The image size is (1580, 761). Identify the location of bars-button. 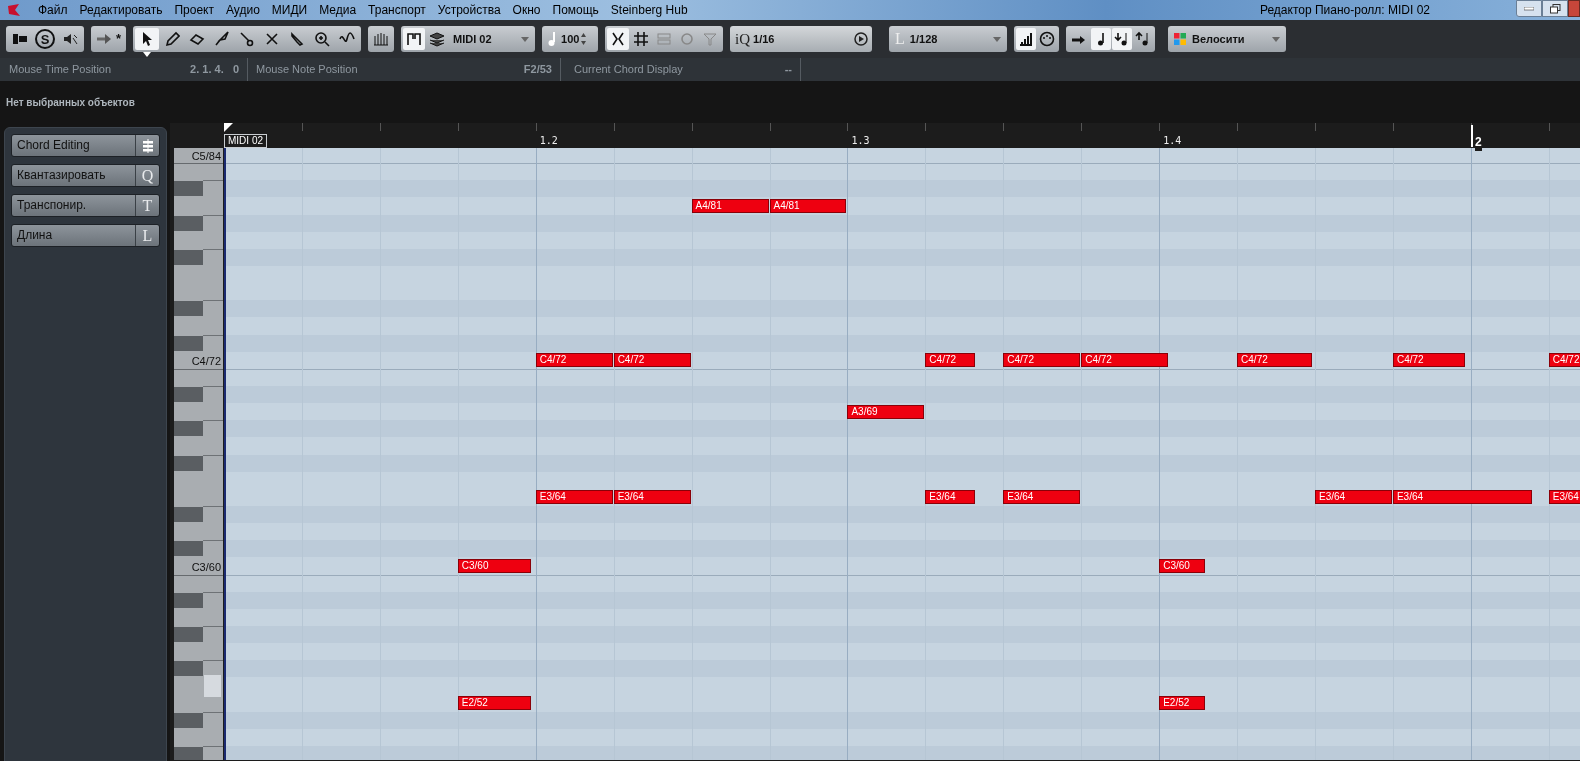
(1026, 39).